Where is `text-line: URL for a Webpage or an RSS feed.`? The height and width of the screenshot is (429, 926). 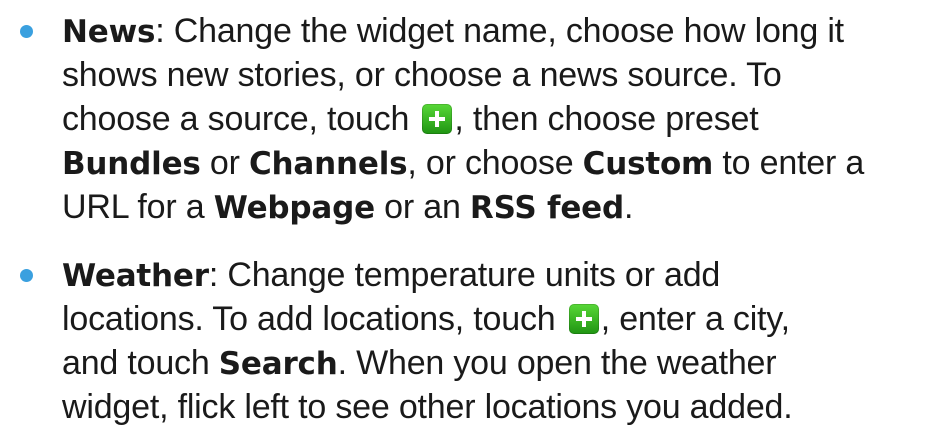
text-line: URL for a Webpage or an RSS feed. is located at coordinates (348, 207).